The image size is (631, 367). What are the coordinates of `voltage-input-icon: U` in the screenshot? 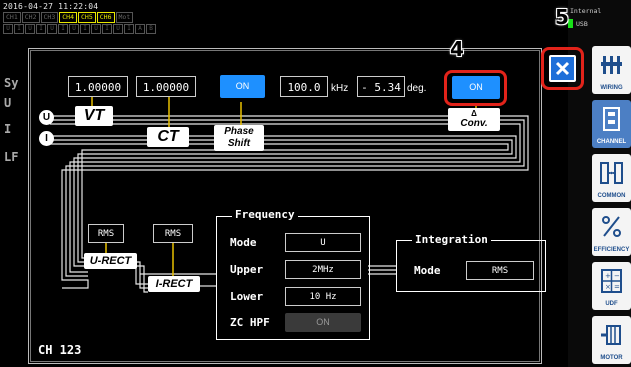 It's located at (46, 117).